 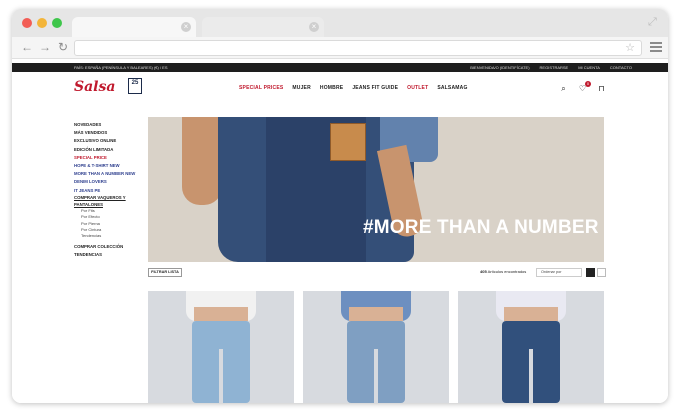 What do you see at coordinates (554, 67) in the screenshot?
I see `register-link: REGISTRARSE` at bounding box center [554, 67].